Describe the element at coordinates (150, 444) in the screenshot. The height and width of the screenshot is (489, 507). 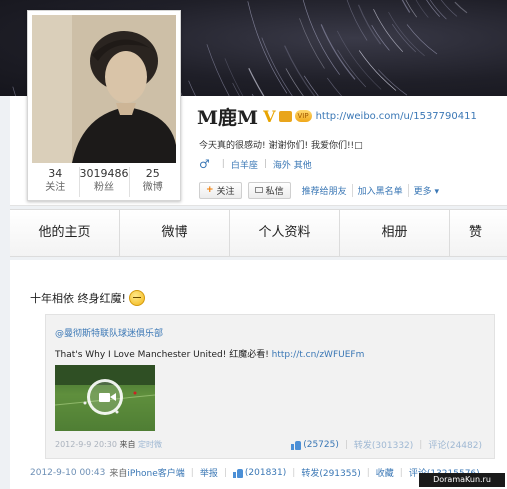
I see `repost-source: 定时微` at that location.